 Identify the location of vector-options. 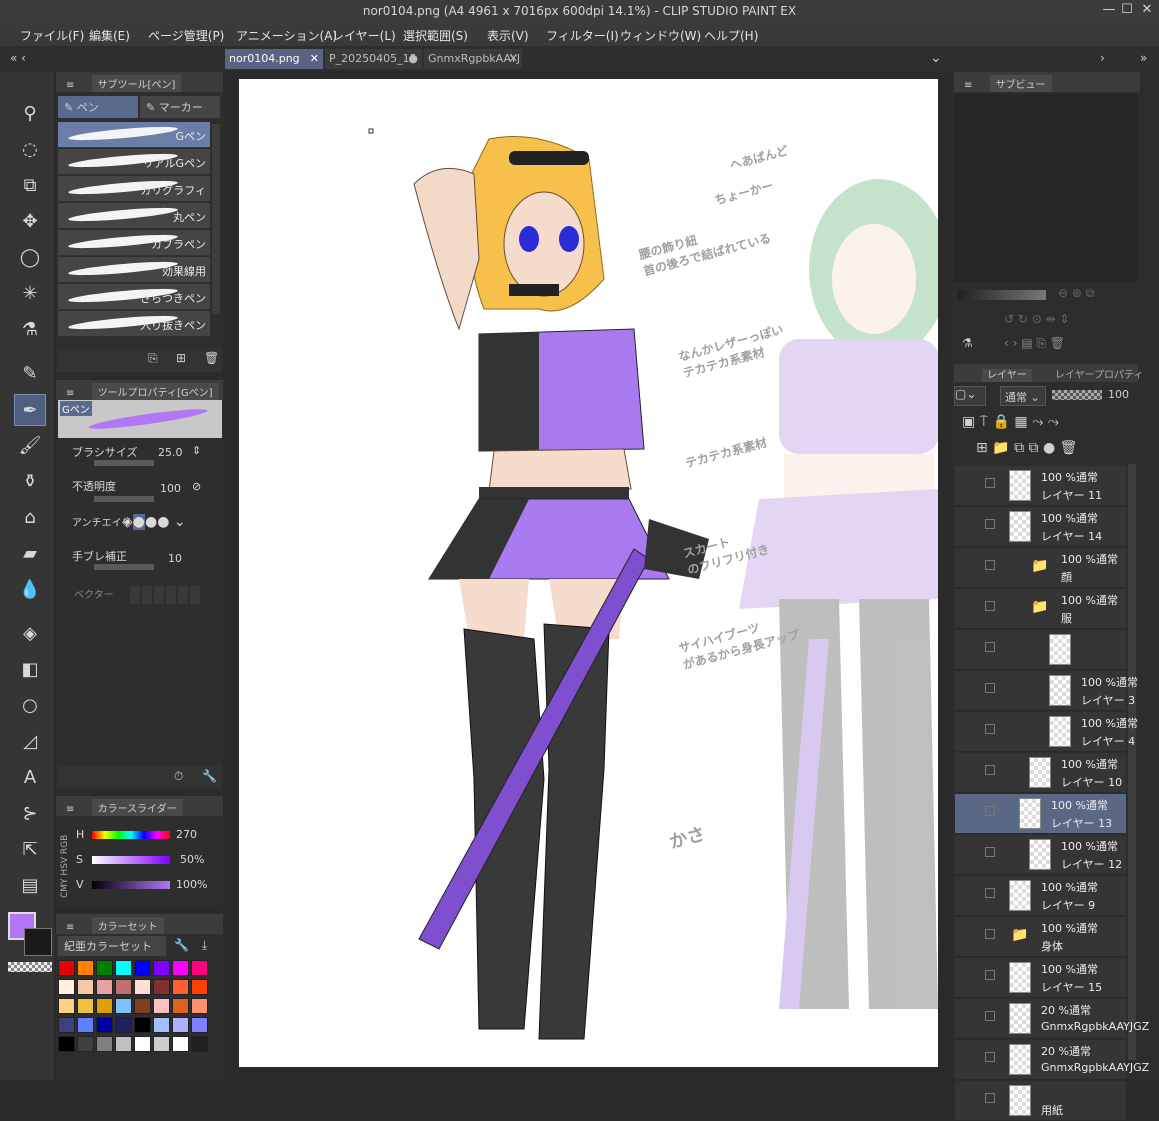
(165, 595).